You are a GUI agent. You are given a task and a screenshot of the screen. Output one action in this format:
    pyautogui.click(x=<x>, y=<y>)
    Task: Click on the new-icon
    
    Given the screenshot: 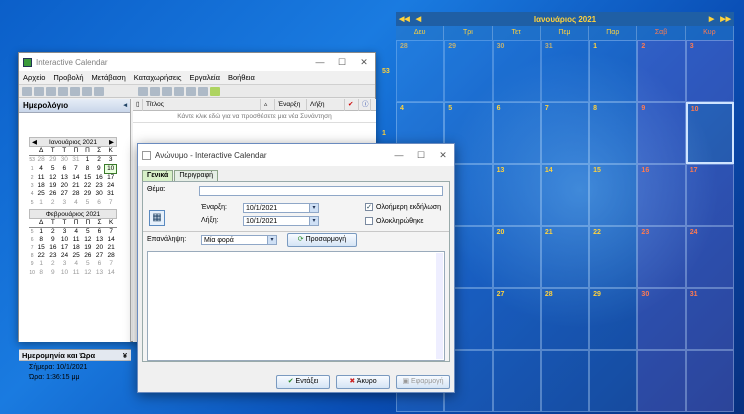 What is the action you would take?
    pyautogui.click(x=143, y=91)
    